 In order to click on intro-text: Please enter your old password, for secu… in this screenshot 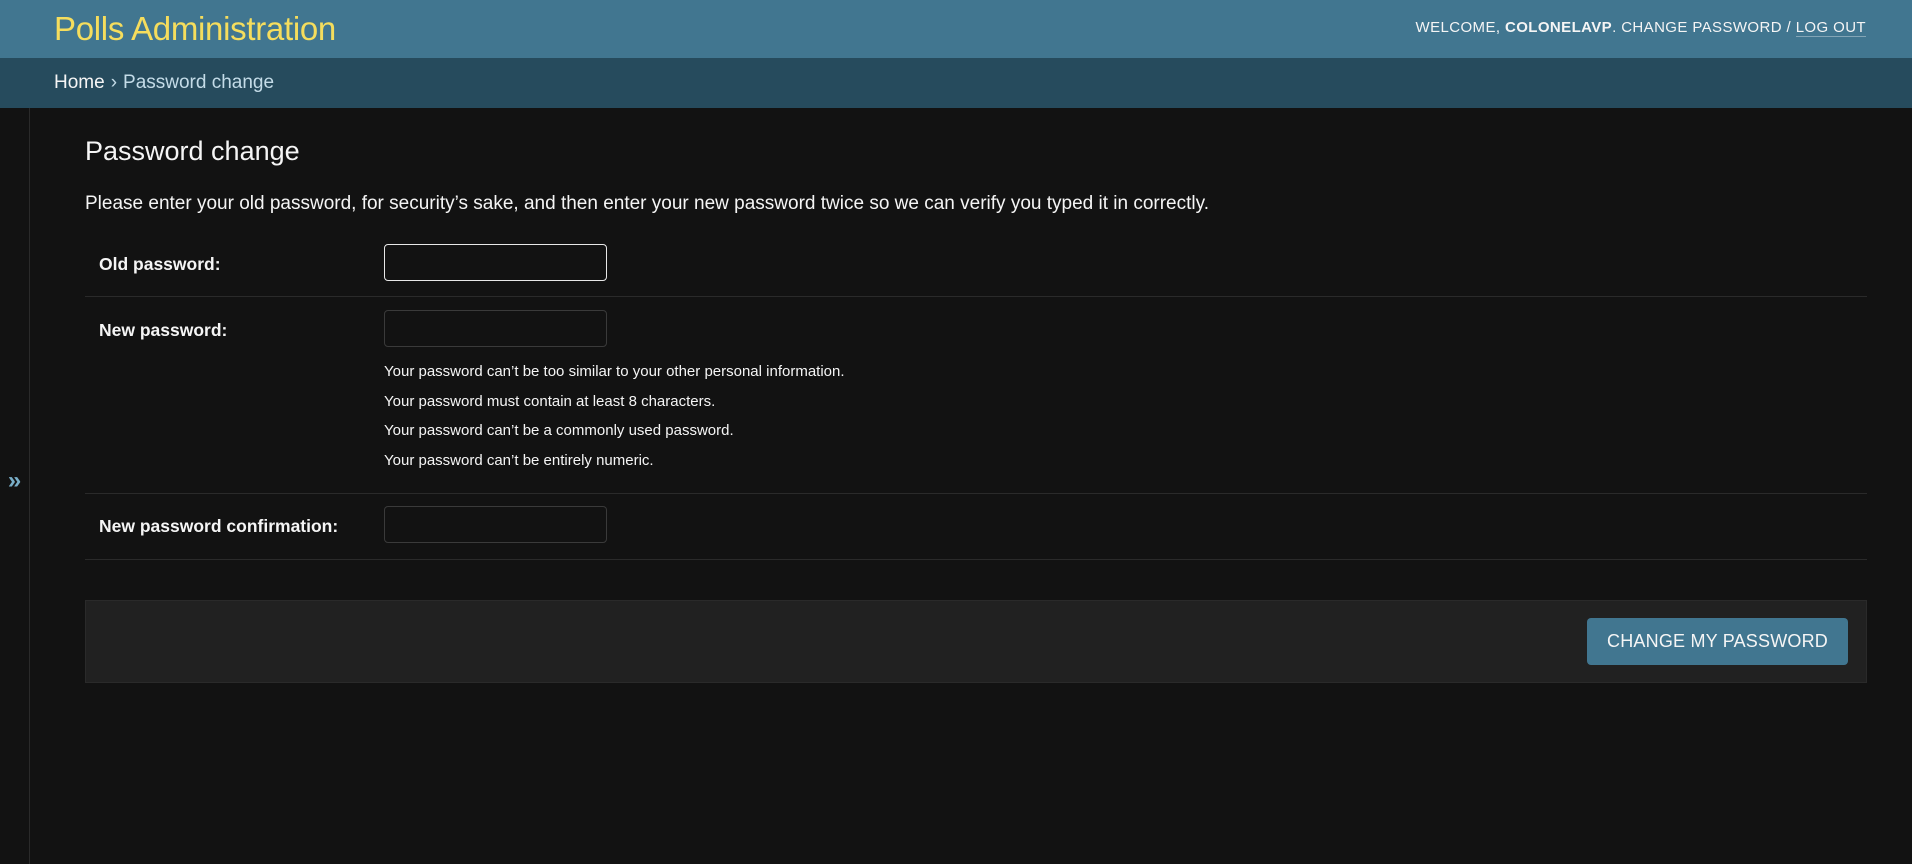, I will do `click(647, 203)`.